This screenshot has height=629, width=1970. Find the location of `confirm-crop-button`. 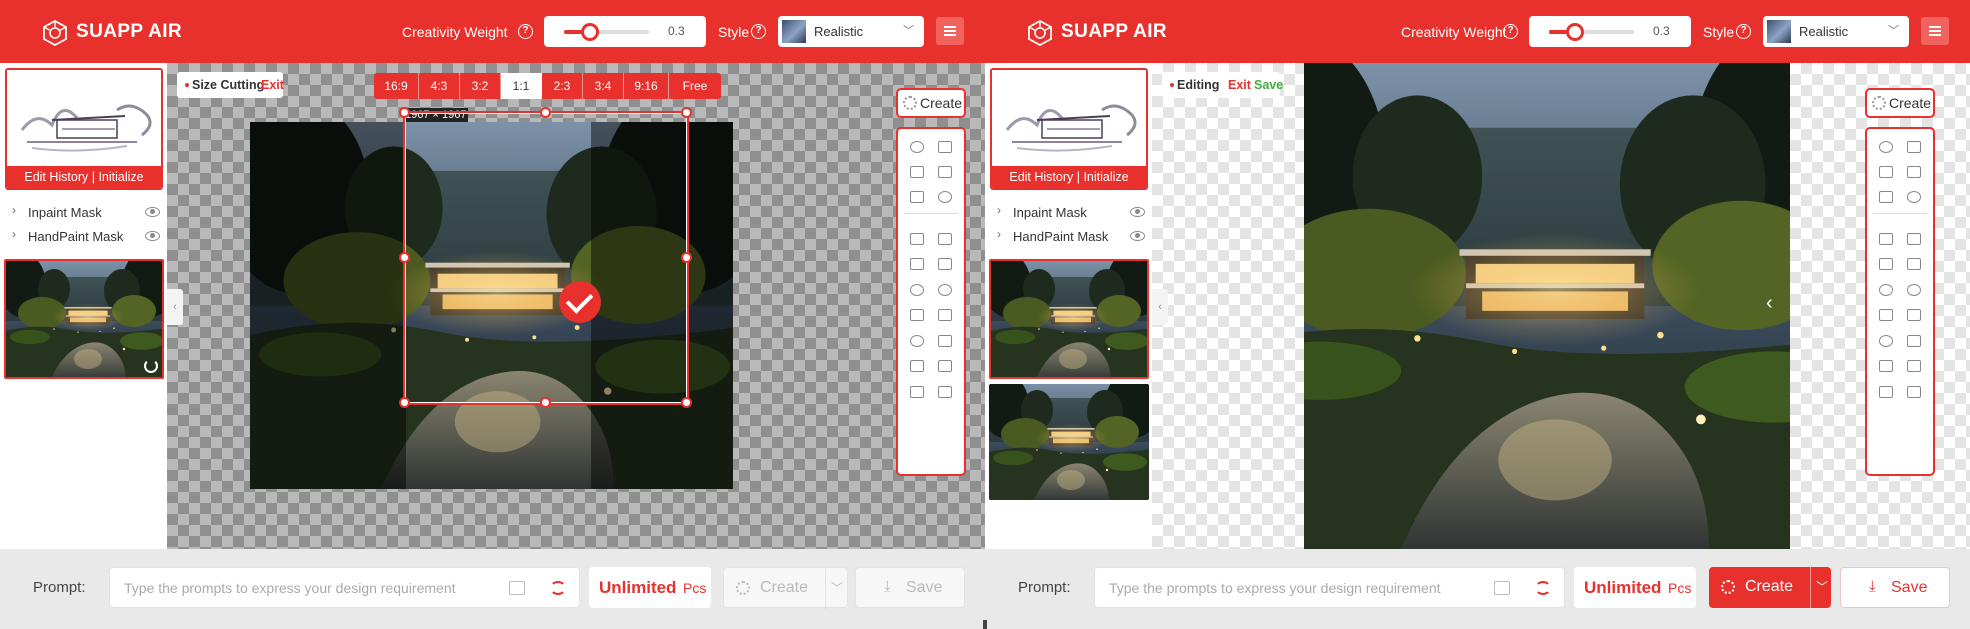

confirm-crop-button is located at coordinates (580, 302).